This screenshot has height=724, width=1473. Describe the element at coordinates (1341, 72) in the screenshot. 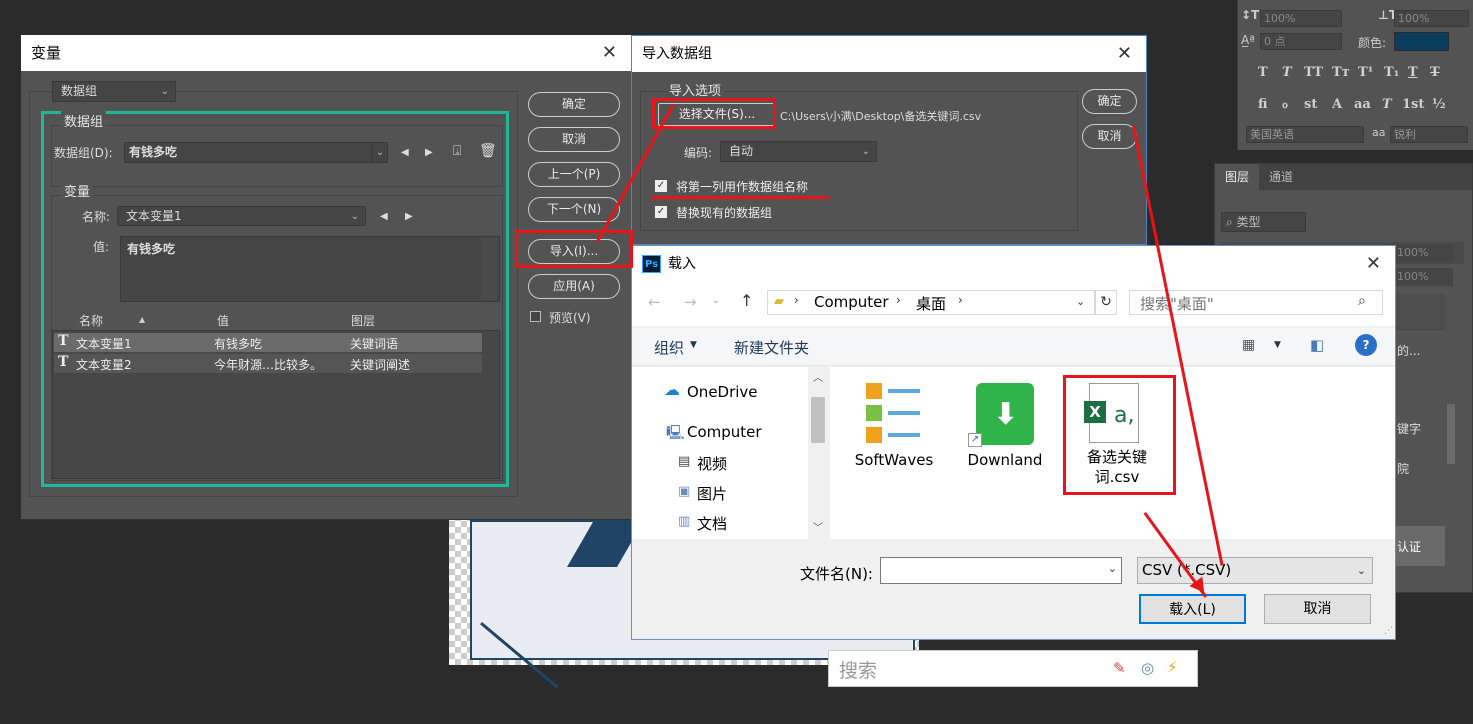

I see `small-caps-icon: Tт` at that location.